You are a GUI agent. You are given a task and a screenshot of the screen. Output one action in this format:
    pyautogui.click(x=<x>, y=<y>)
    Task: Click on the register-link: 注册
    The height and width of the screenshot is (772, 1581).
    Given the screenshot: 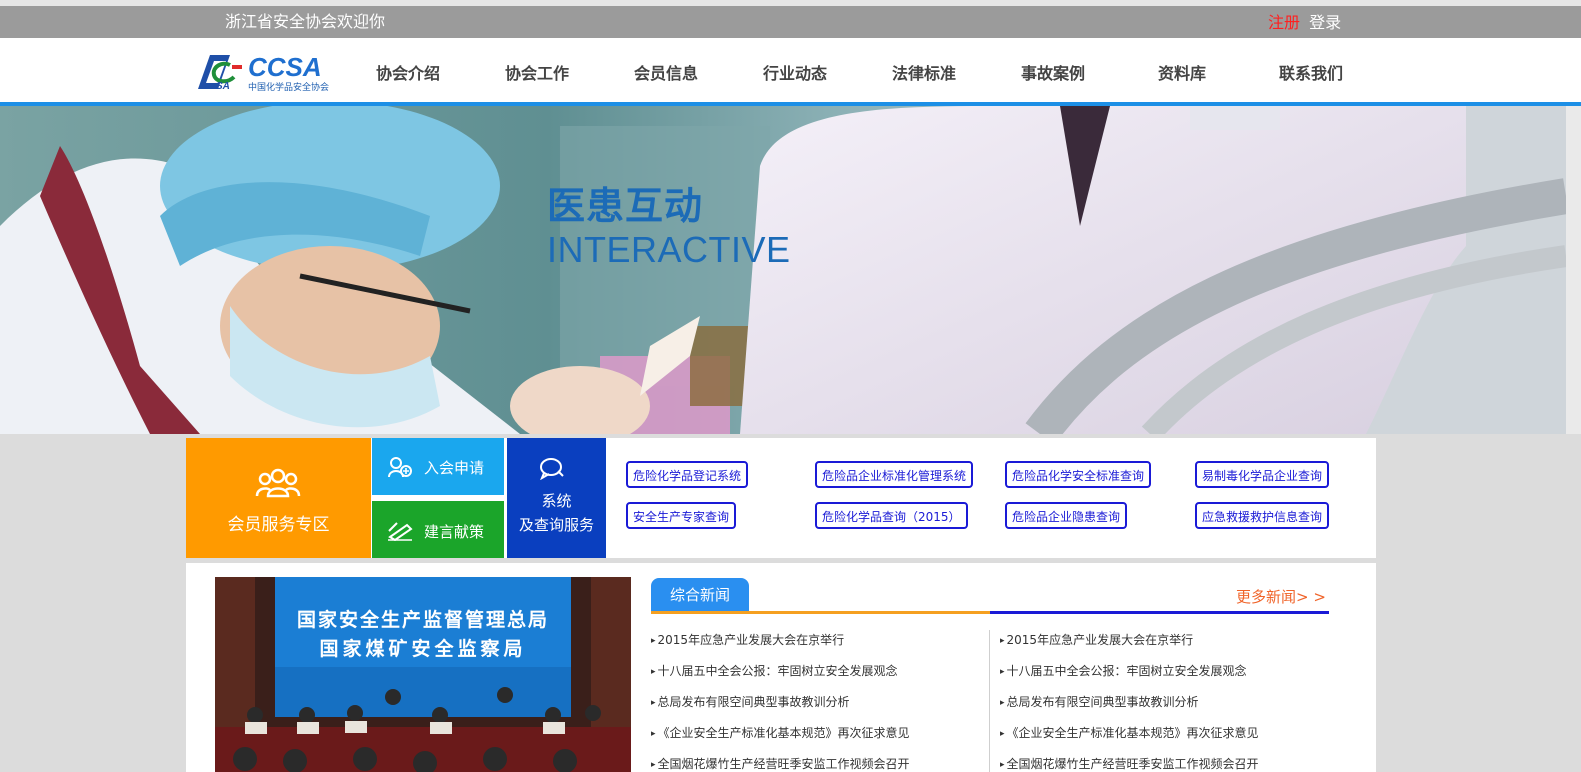 What is the action you would take?
    pyautogui.click(x=1284, y=22)
    